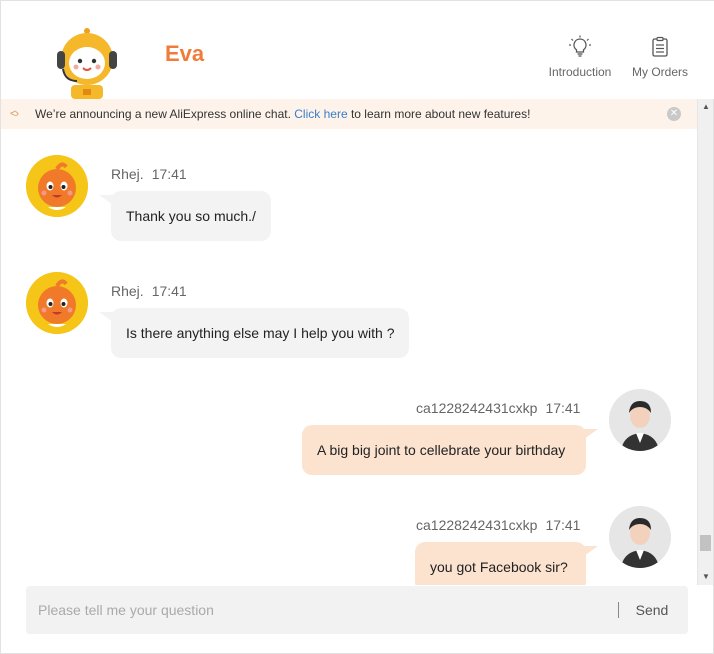  What do you see at coordinates (580, 46) in the screenshot?
I see `lightbulb-icon` at bounding box center [580, 46].